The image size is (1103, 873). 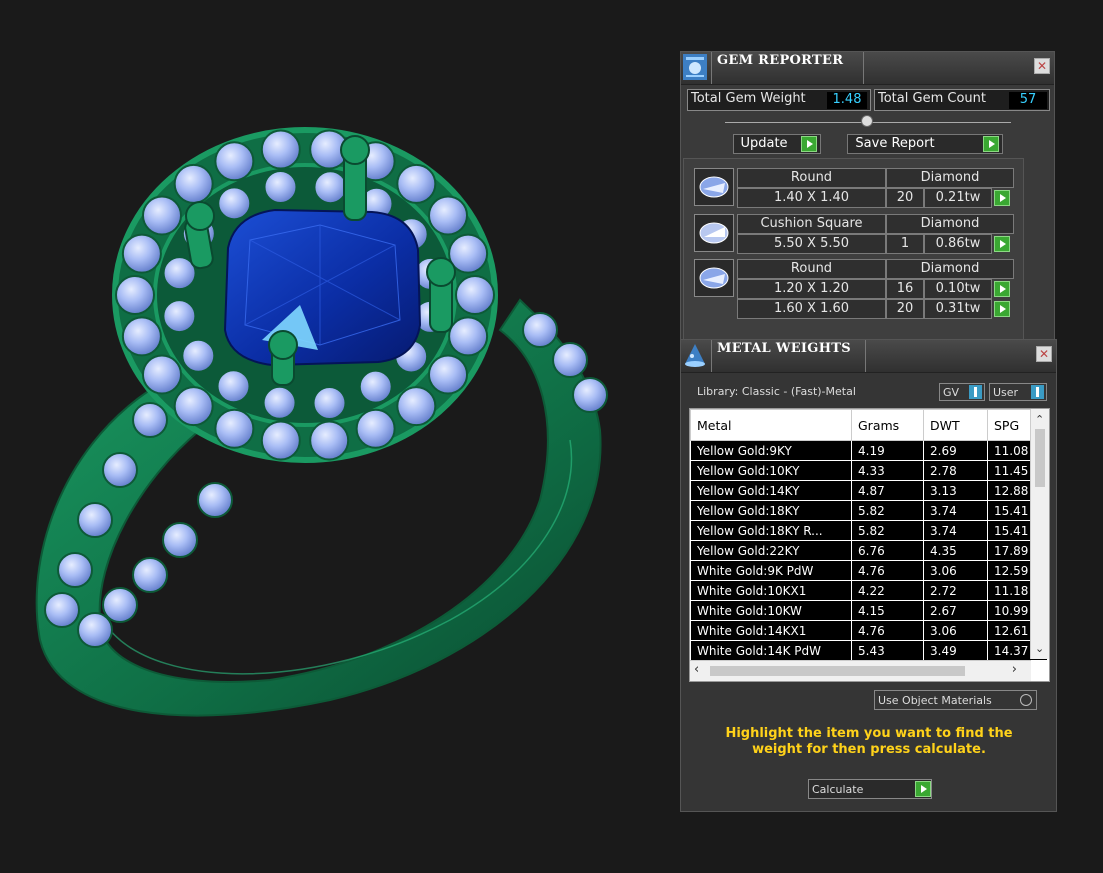 I want to click on update-button: Update, so click(x=777, y=144).